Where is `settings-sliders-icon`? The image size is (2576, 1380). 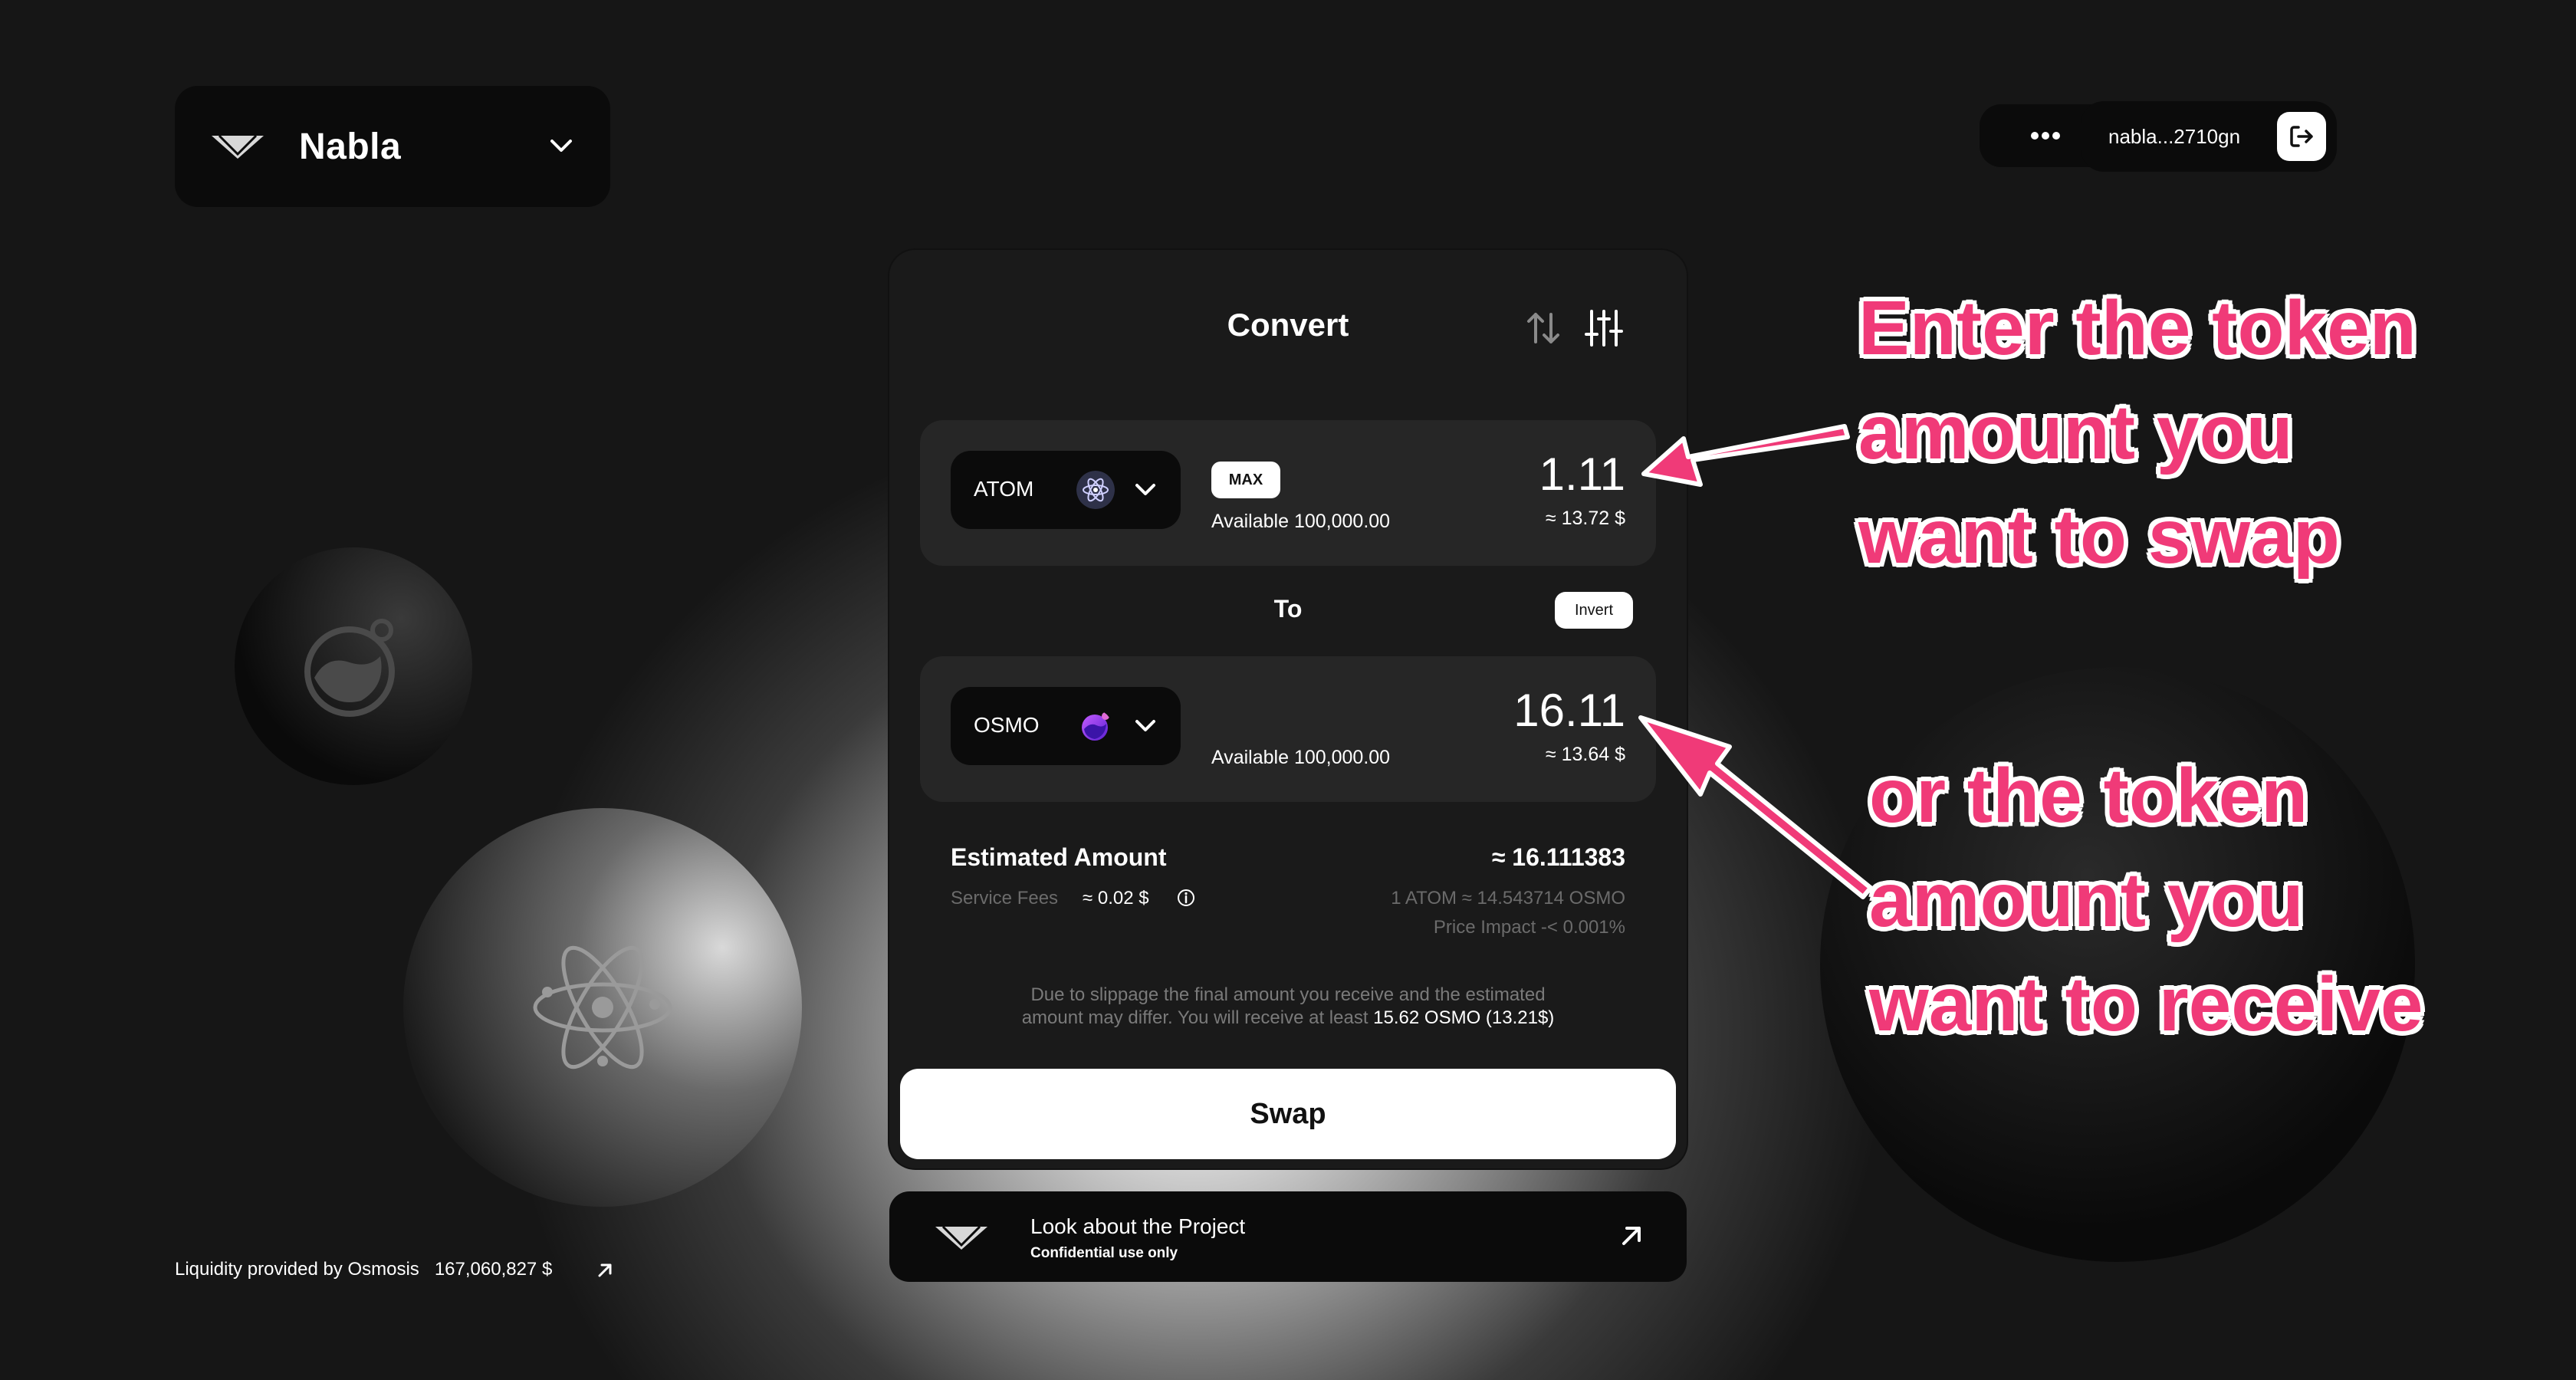 settings-sliders-icon is located at coordinates (1604, 328).